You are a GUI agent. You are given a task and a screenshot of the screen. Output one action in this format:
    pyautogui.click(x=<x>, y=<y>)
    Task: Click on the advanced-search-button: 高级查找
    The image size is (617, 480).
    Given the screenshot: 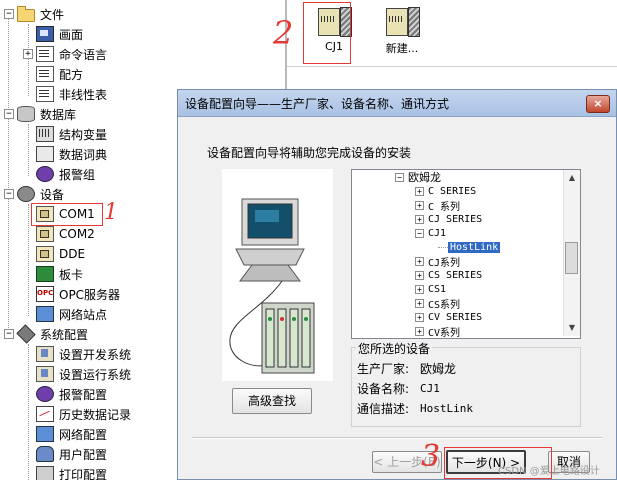 What is the action you would take?
    pyautogui.click(x=272, y=401)
    